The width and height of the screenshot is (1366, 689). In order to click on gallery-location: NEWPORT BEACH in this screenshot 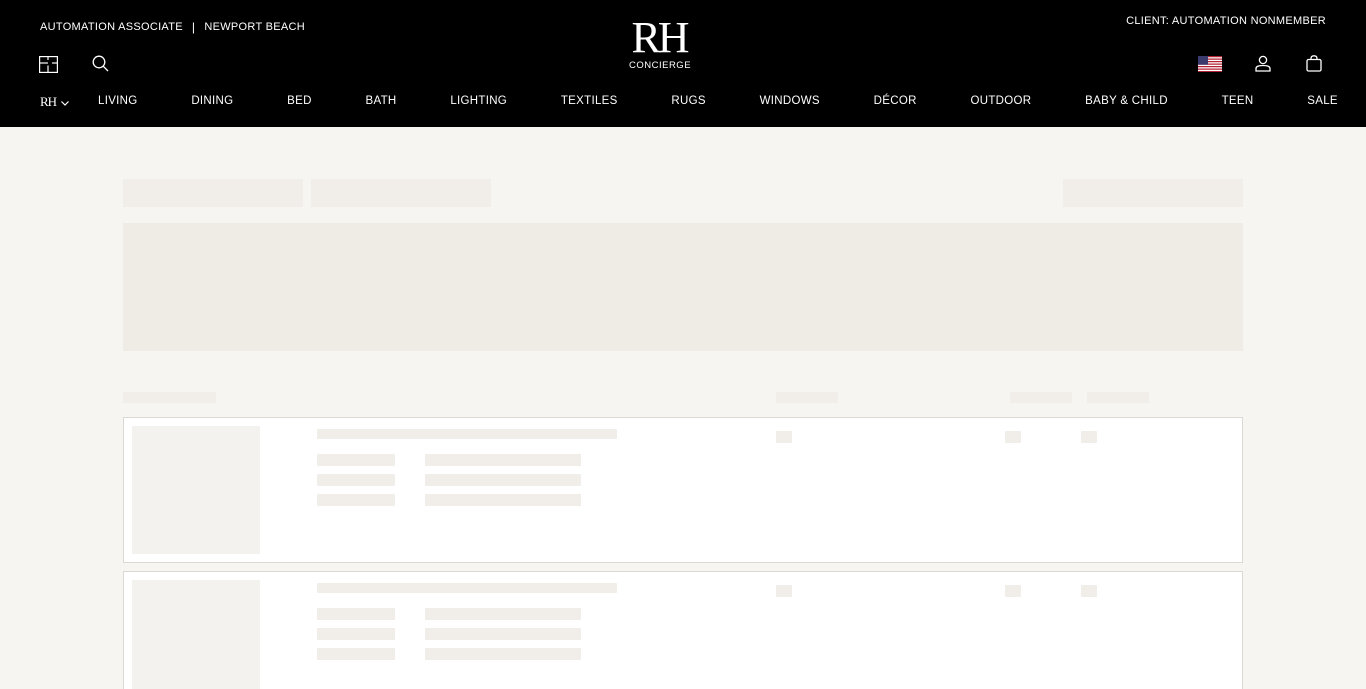, I will do `click(254, 27)`.